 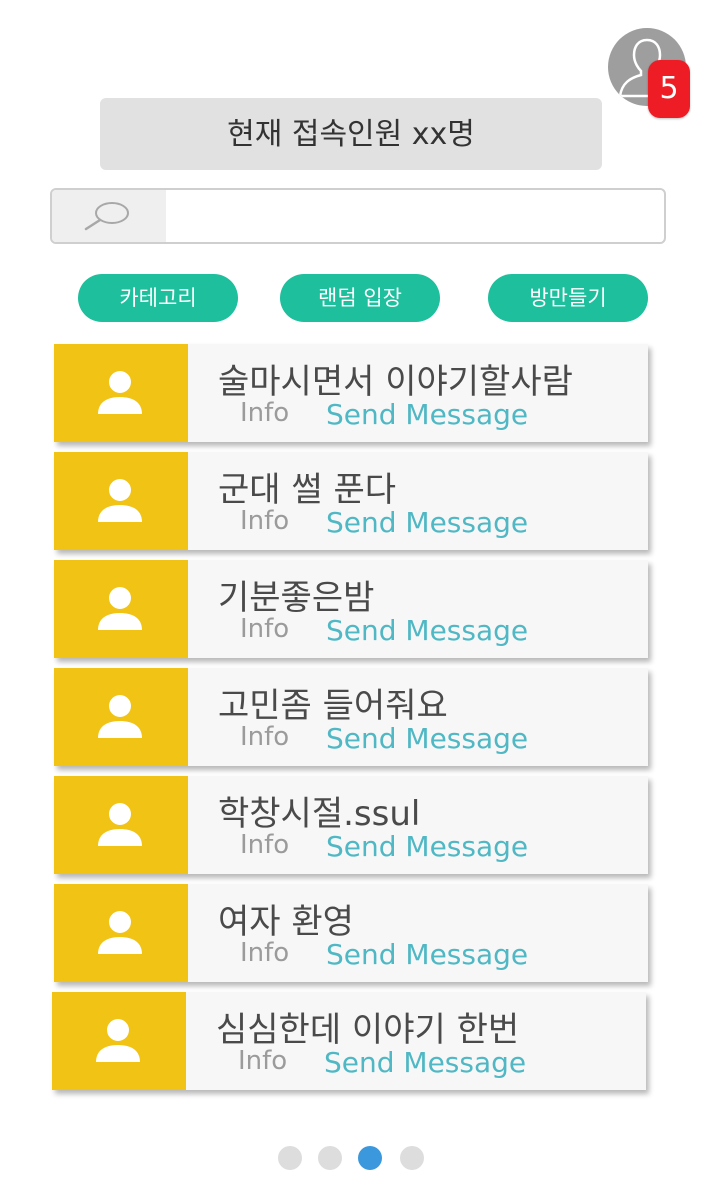 I want to click on room-card: 술마시면서 이야기할사람 Info Send Message, so click(x=351, y=393).